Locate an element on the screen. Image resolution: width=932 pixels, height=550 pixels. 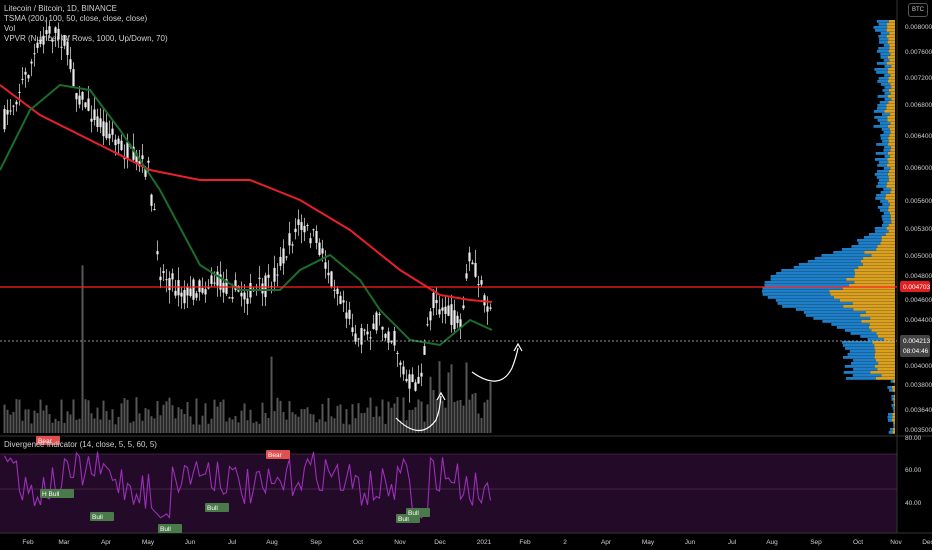
currency-badge: BTC is located at coordinates (918, 10).